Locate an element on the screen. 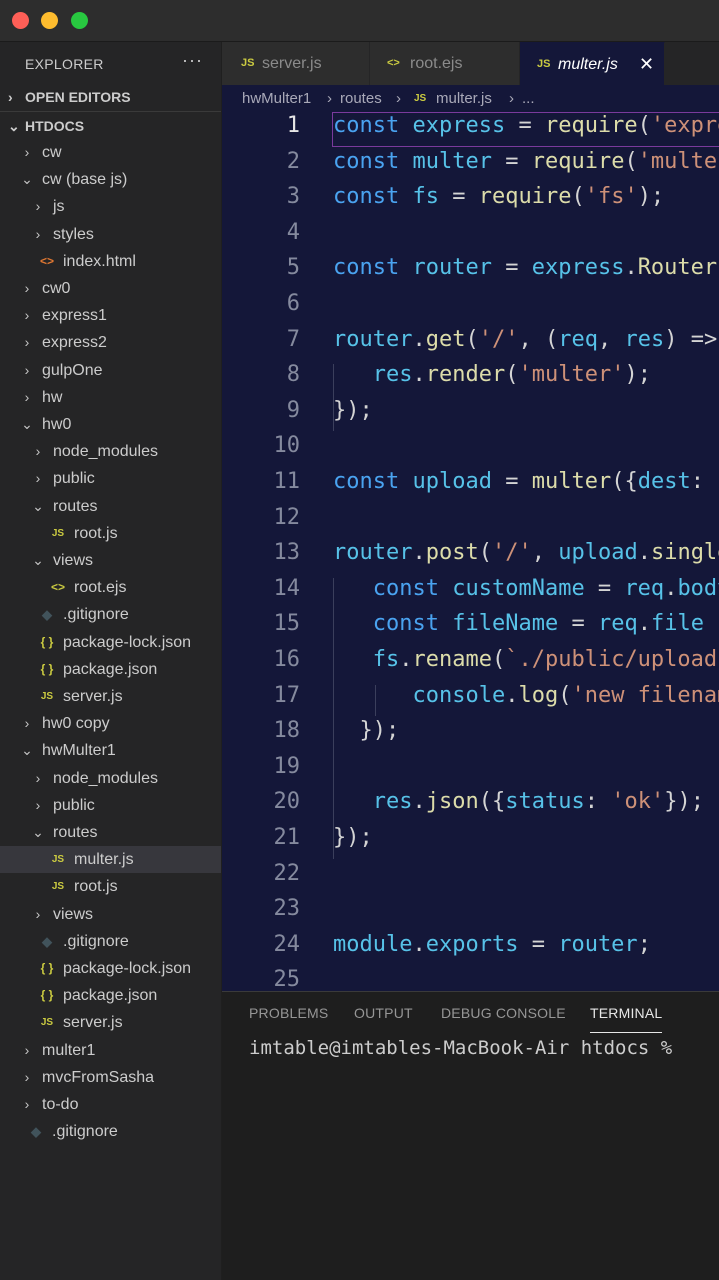  tab-debug-console: DEBUG CONSOLE is located at coordinates (503, 1012).